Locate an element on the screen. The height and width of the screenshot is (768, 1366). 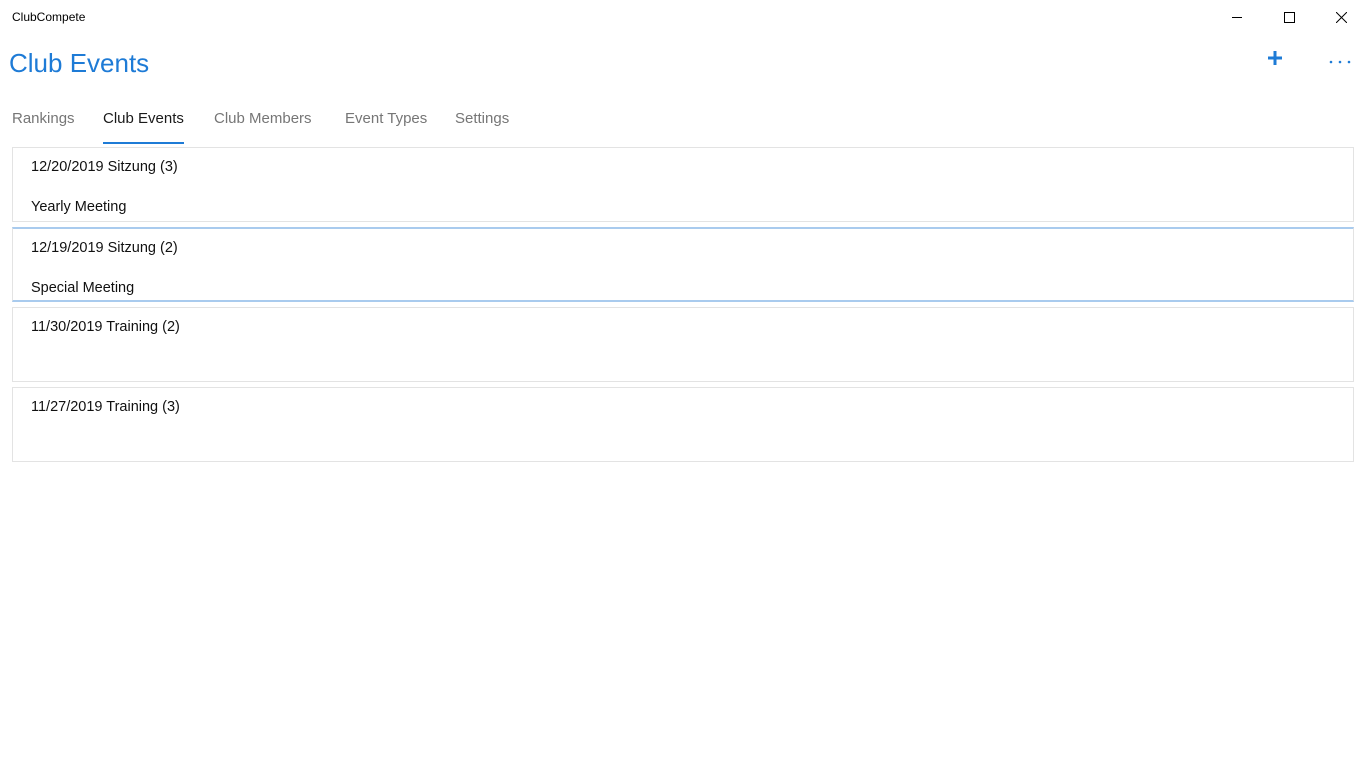
maximize-icon is located at coordinates (1289, 17).